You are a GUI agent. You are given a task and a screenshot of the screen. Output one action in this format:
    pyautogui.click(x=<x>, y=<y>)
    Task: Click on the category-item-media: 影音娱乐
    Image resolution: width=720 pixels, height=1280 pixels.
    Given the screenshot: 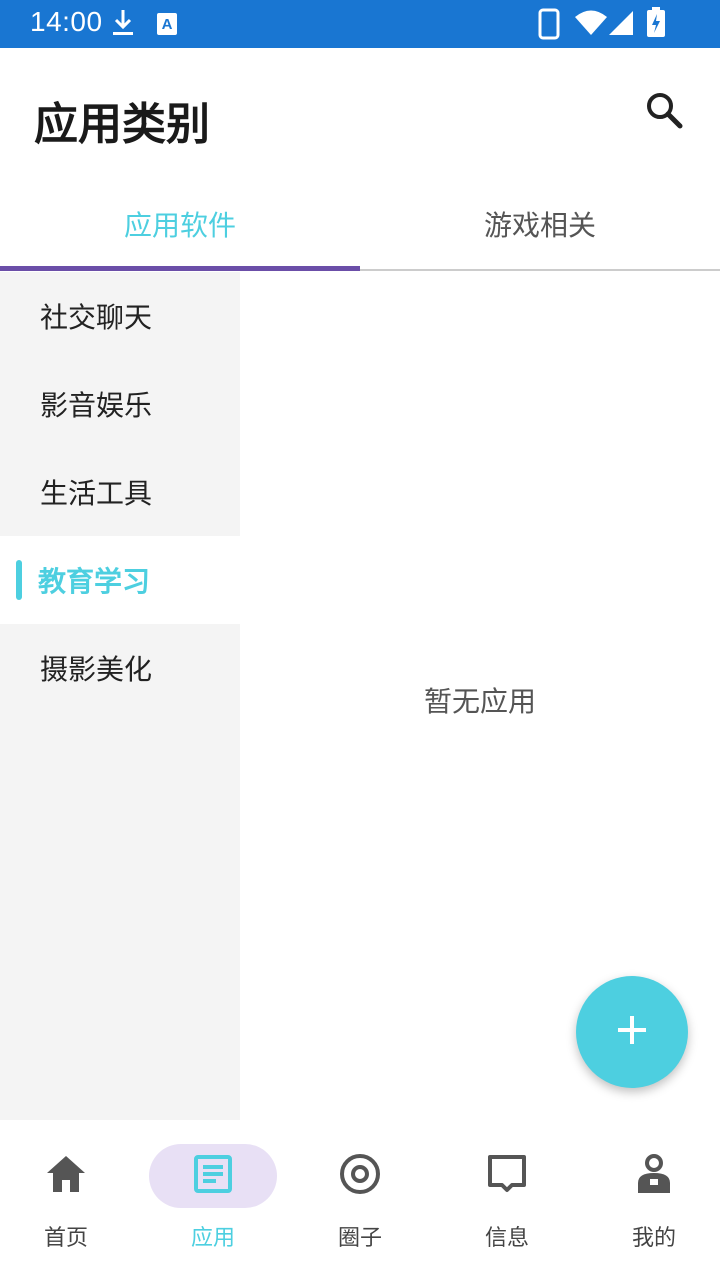 What is the action you would take?
    pyautogui.click(x=120, y=404)
    